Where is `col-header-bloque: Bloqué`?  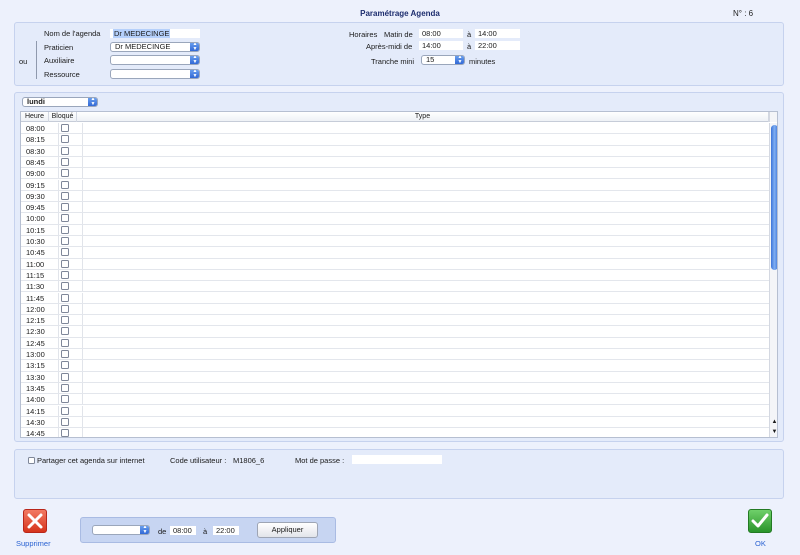 col-header-bloque: Bloqué is located at coordinates (63, 117).